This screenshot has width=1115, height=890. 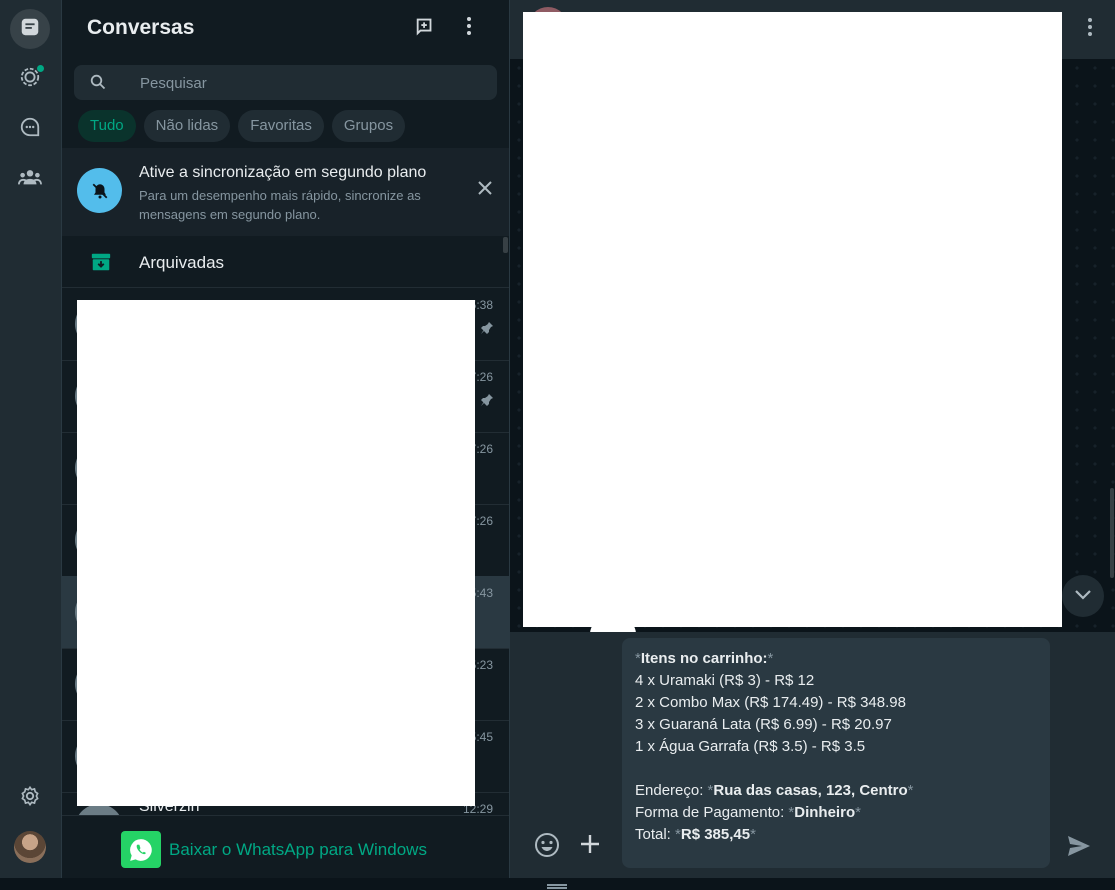 I want to click on channels-button, so click(x=30, y=129).